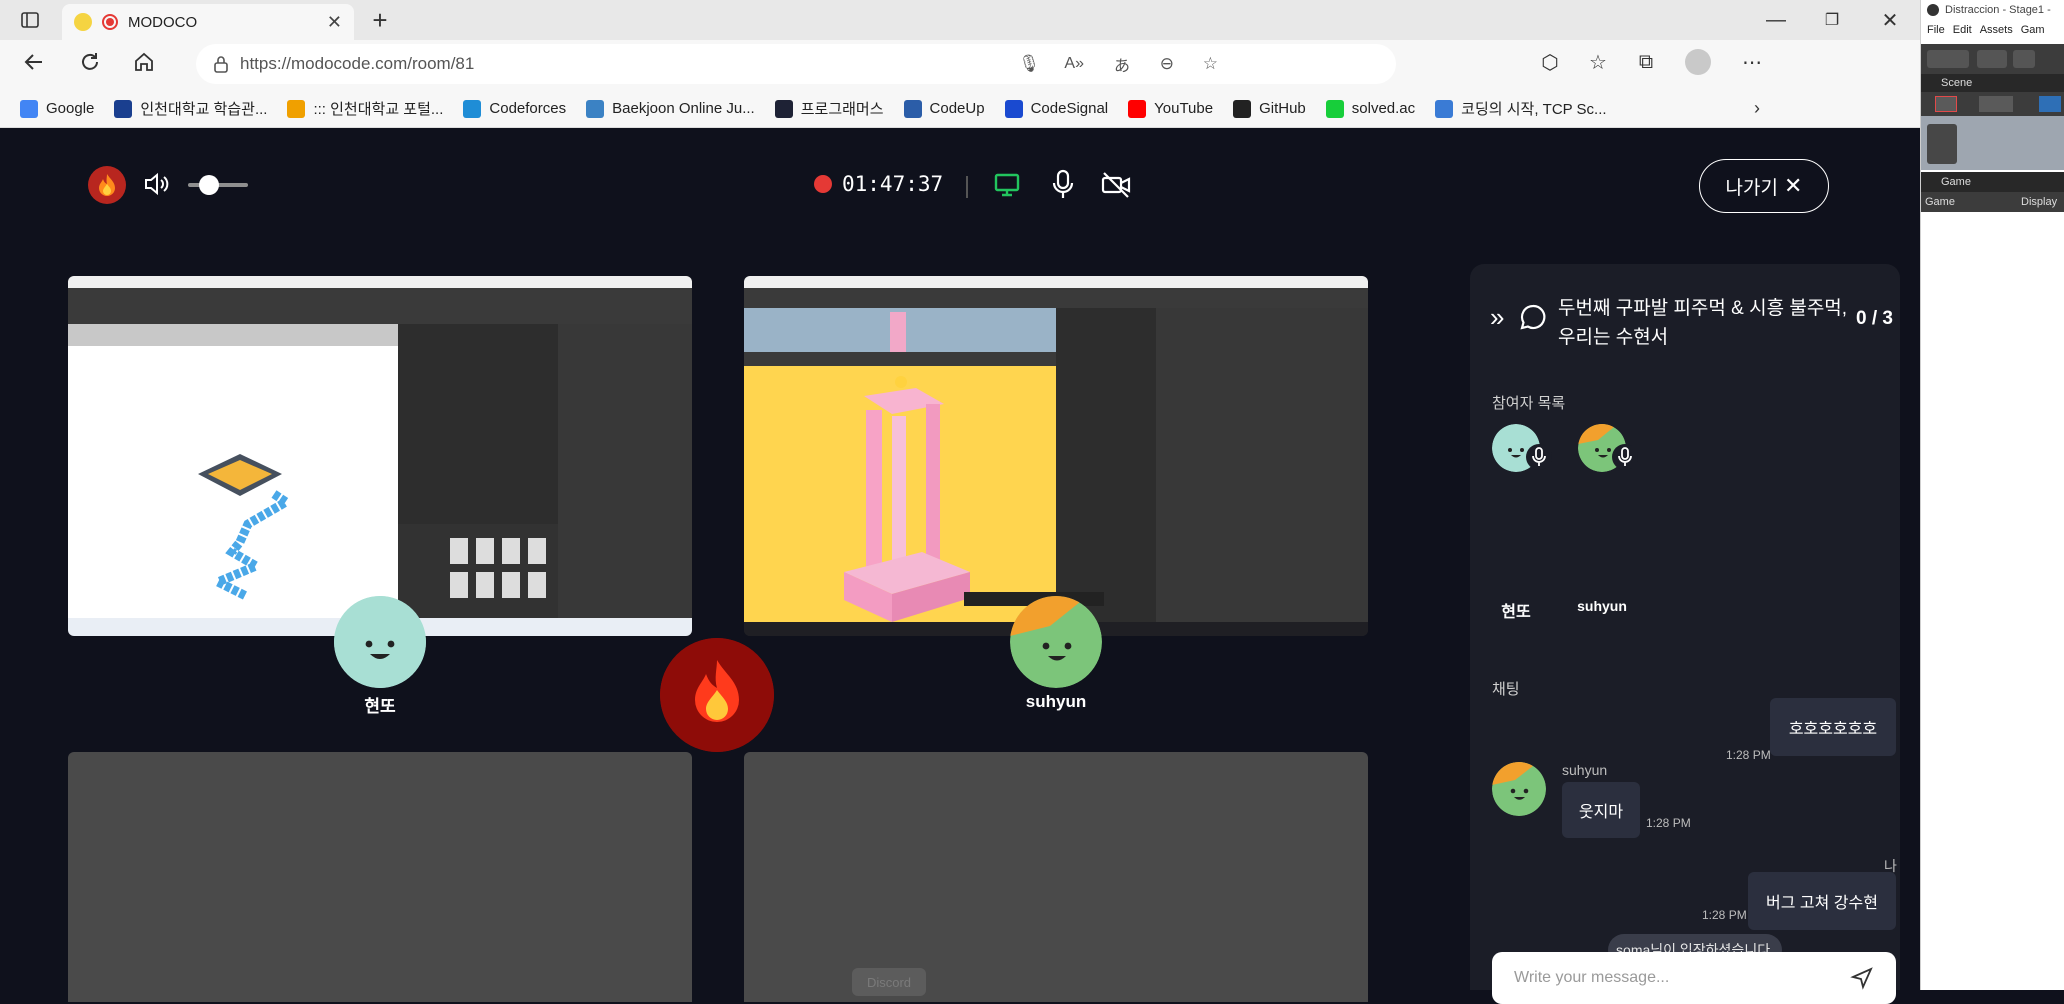 The image size is (2064, 1004). What do you see at coordinates (1370, 108) in the screenshot?
I see `bookmark-item: solved.ac` at bounding box center [1370, 108].